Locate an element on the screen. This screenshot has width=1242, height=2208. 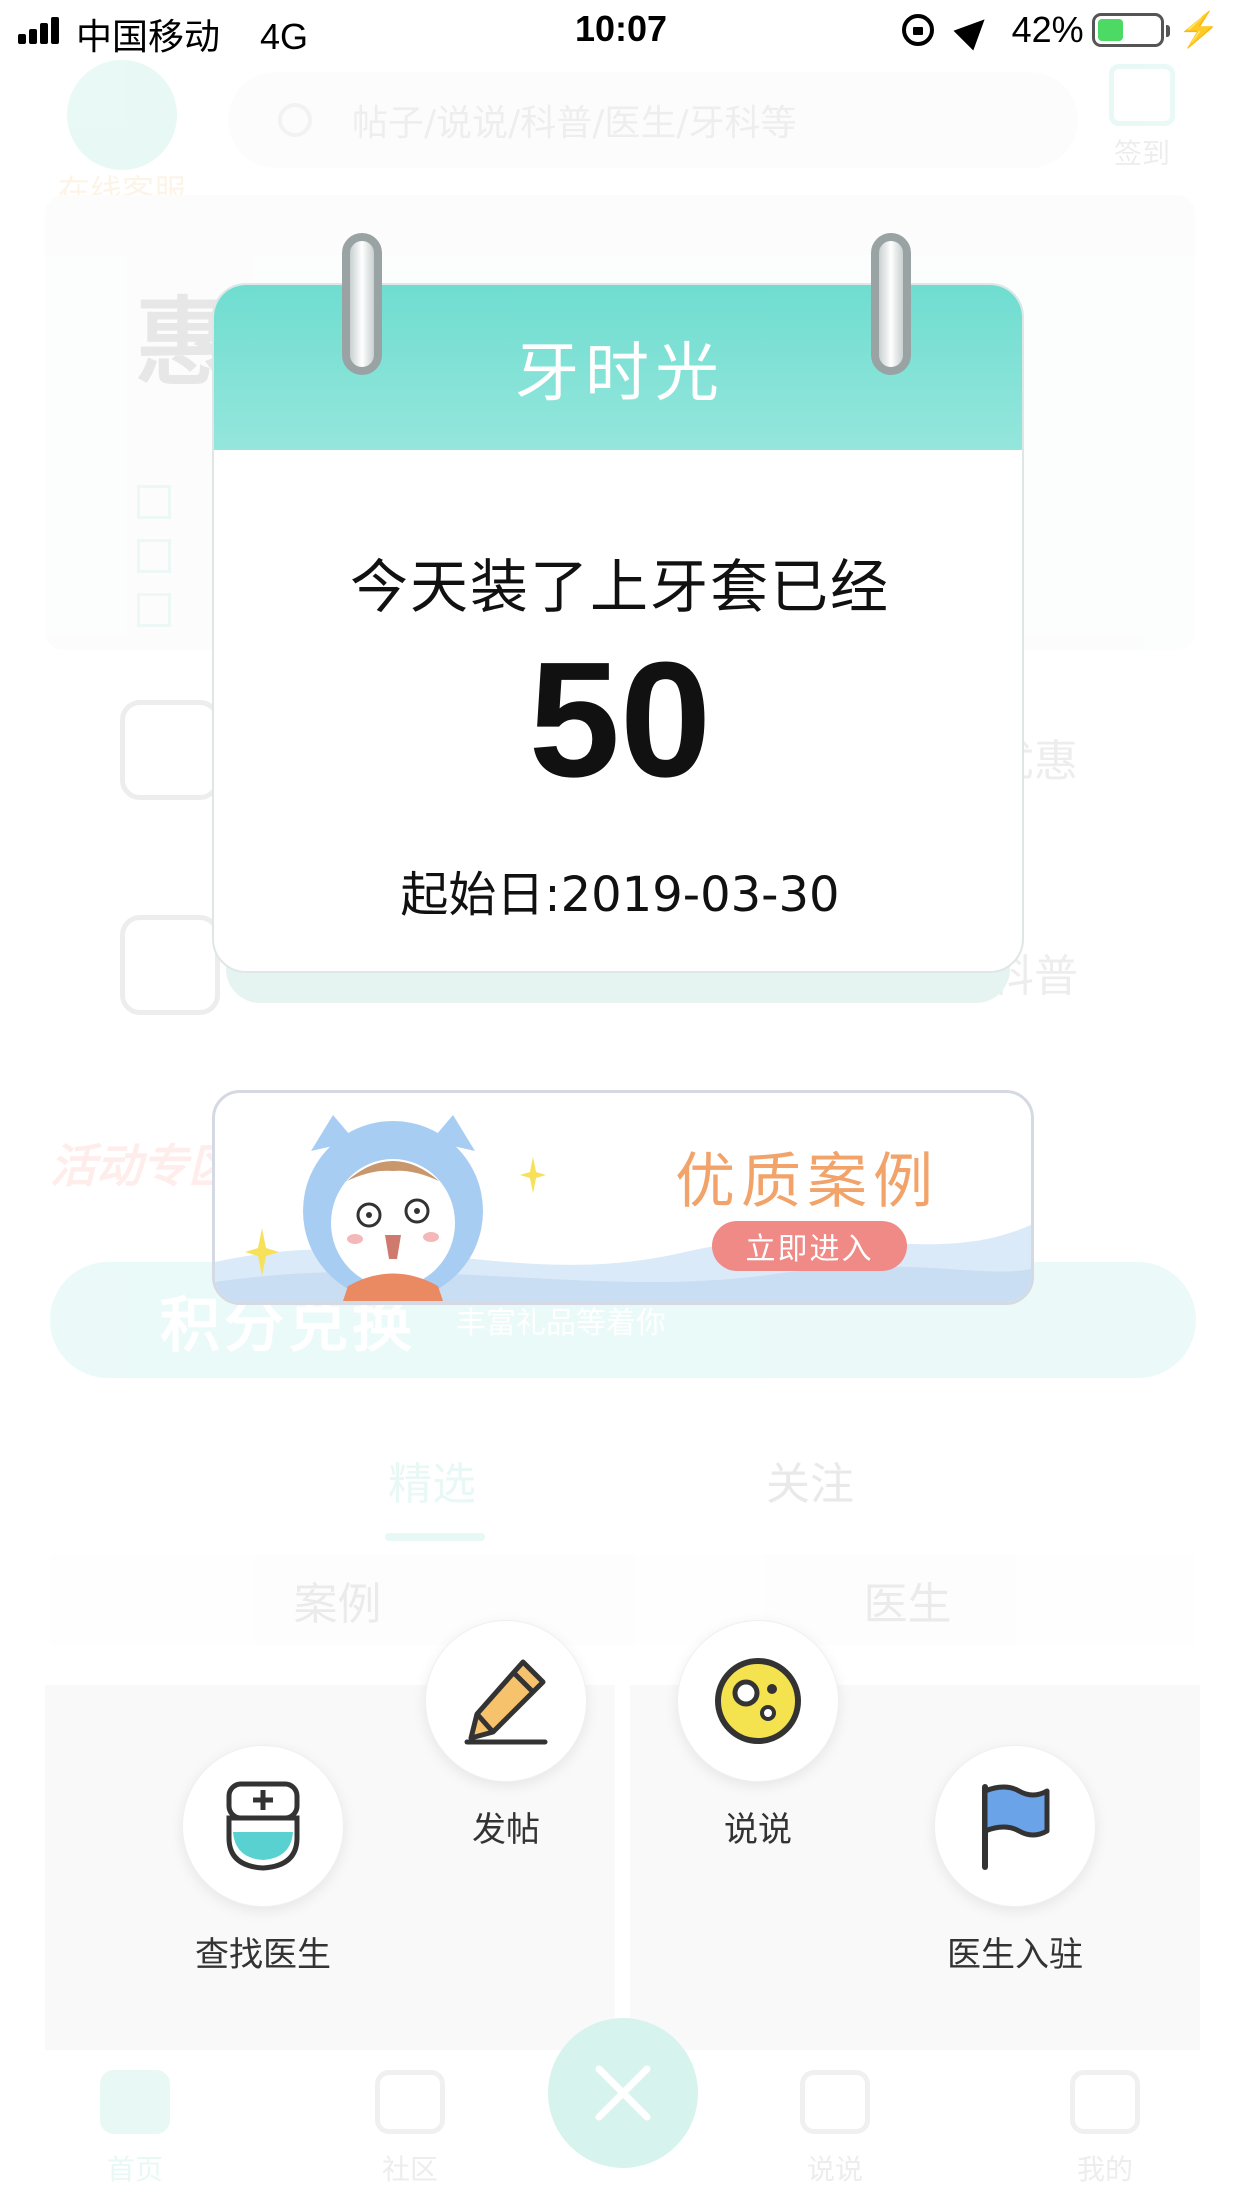
enter-now-button: 立即进入 is located at coordinates (809, 1246).